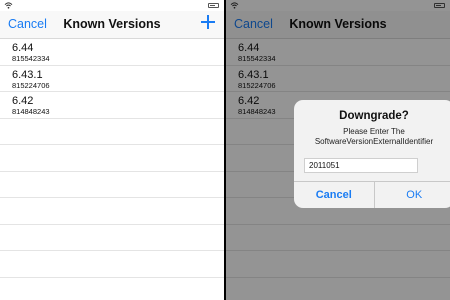 This screenshot has width=450, height=300. What do you see at coordinates (31, 58) in the screenshot?
I see `version-identifier: 815542334` at bounding box center [31, 58].